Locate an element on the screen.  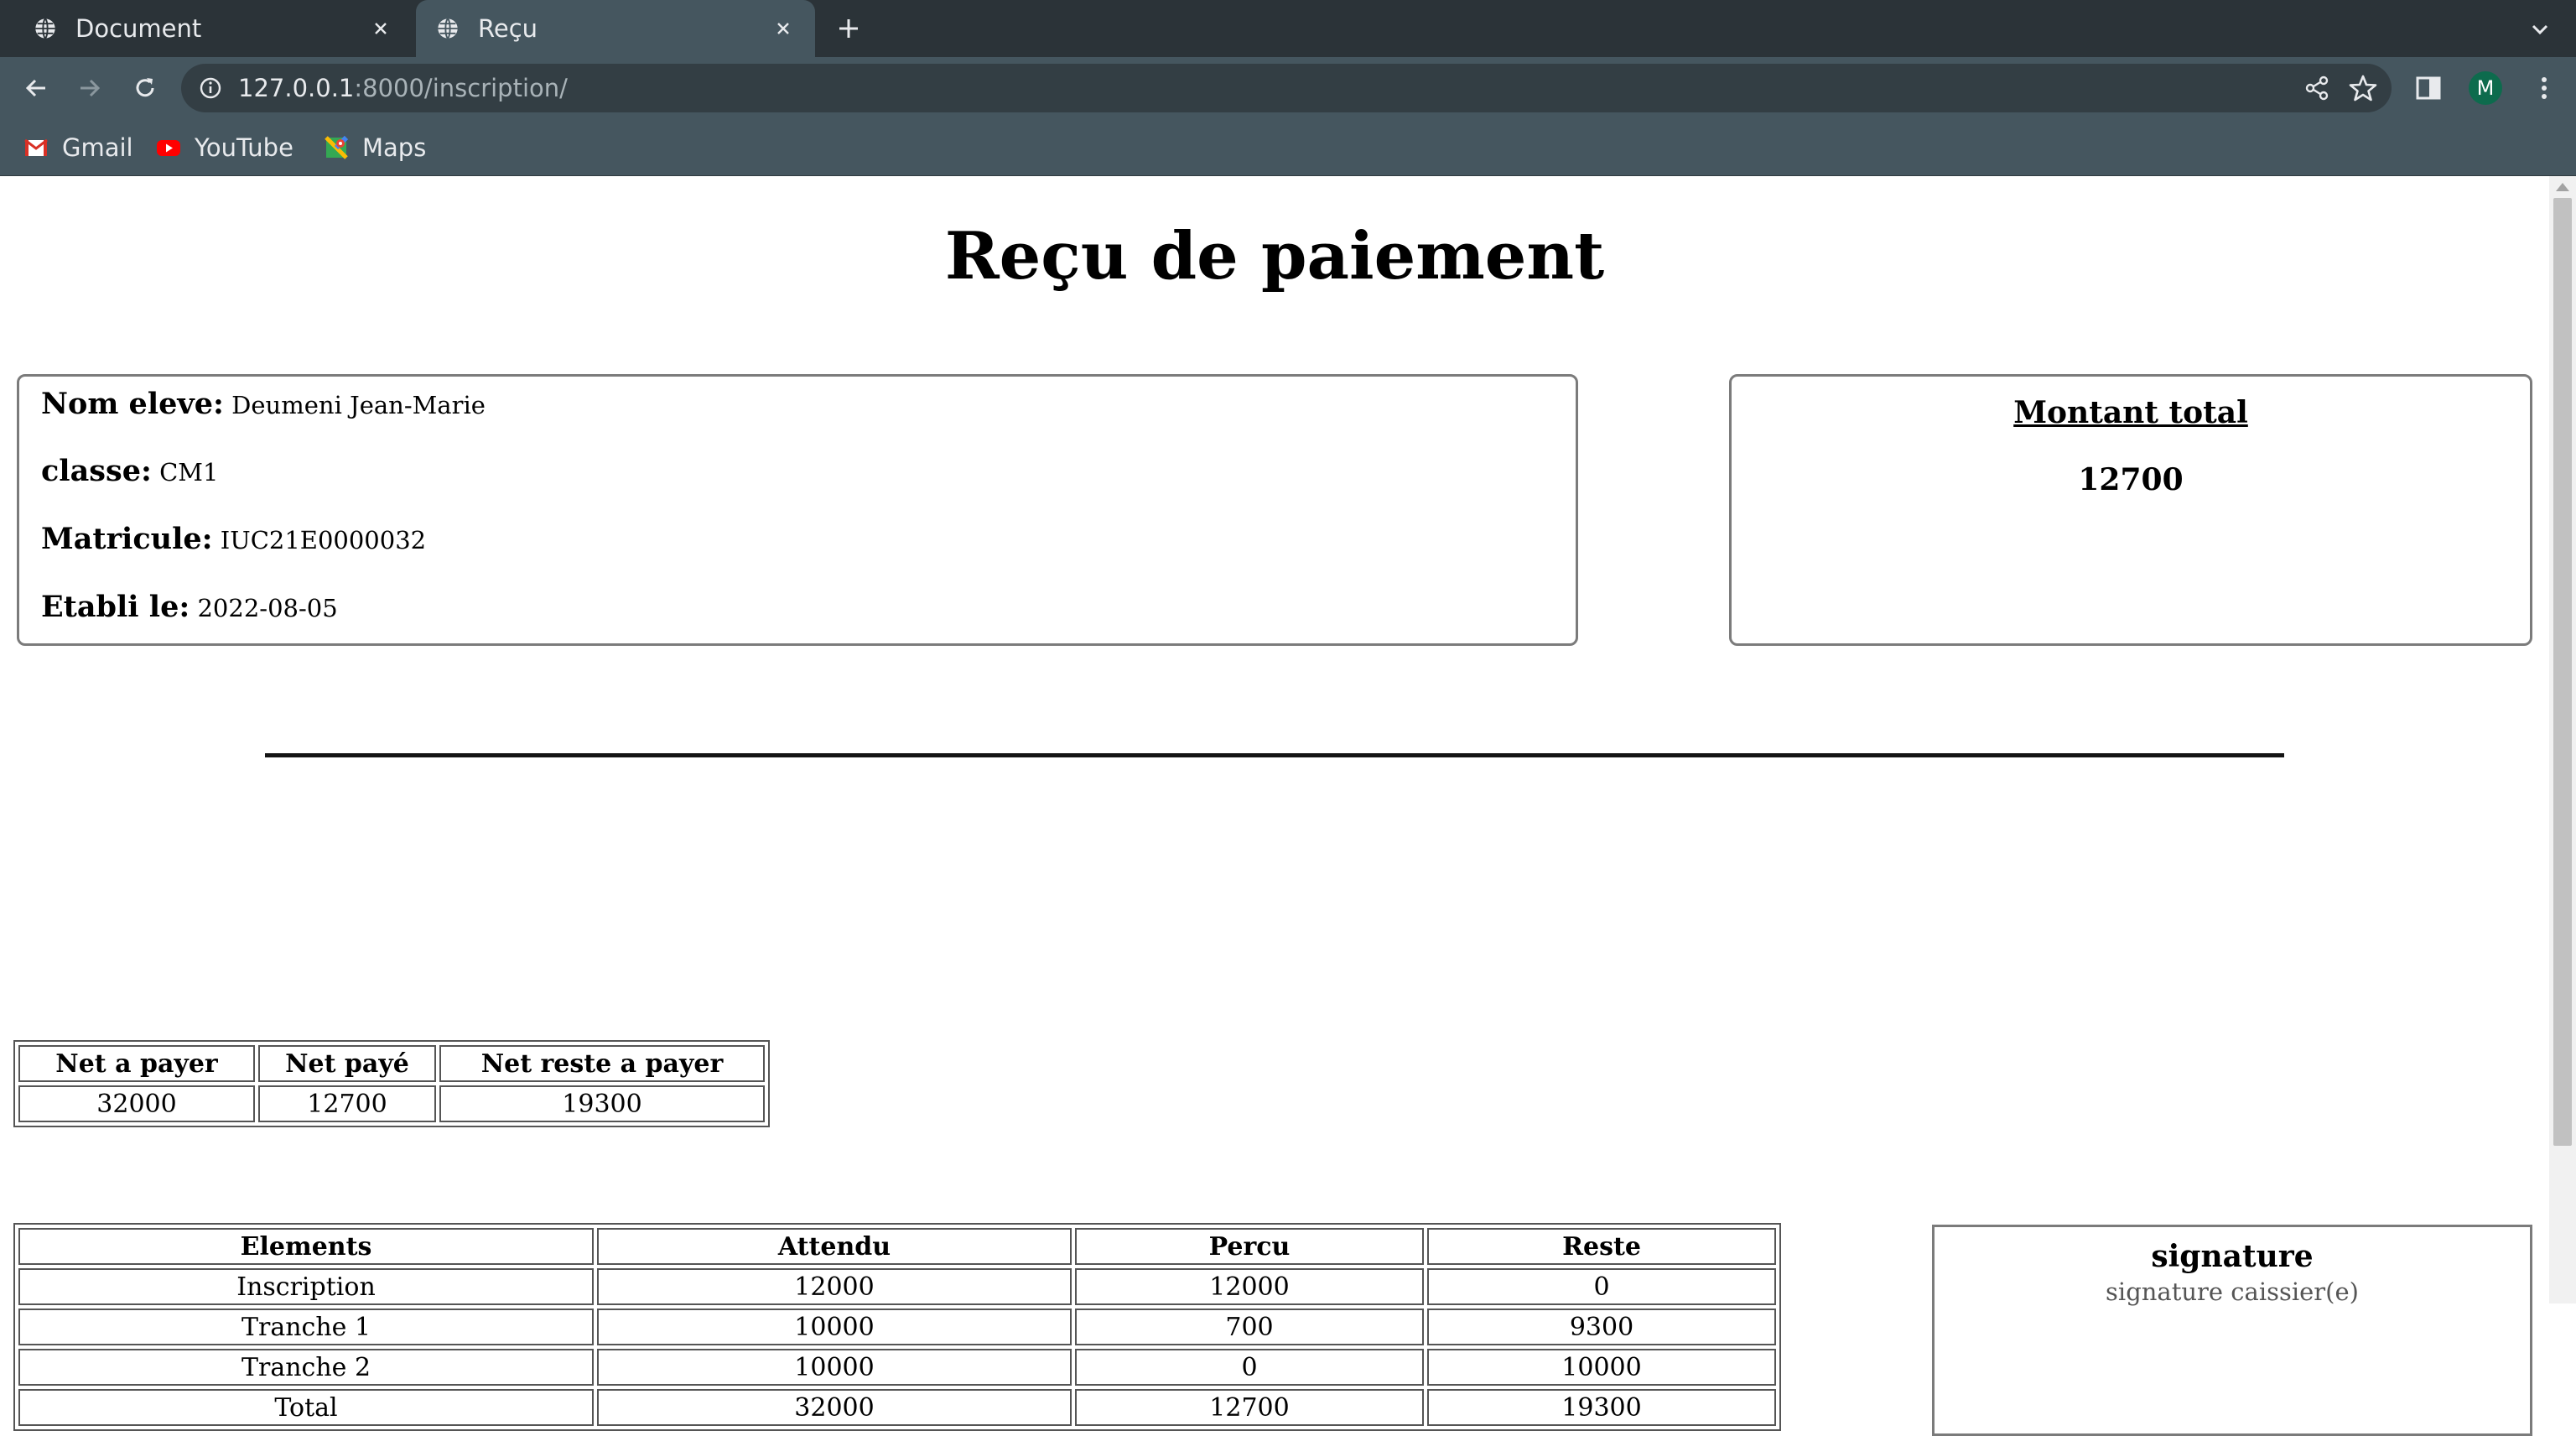
share-icon is located at coordinates (2317, 88).